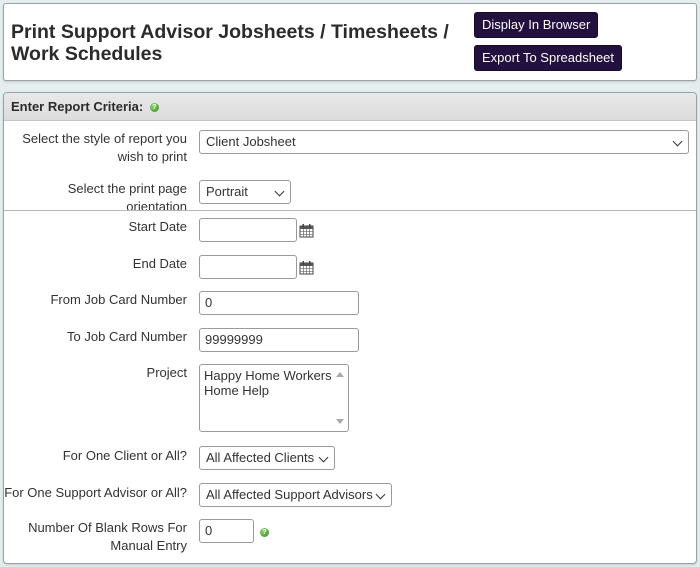  What do you see at coordinates (266, 390) in the screenshot?
I see `project-option: Home Help` at bounding box center [266, 390].